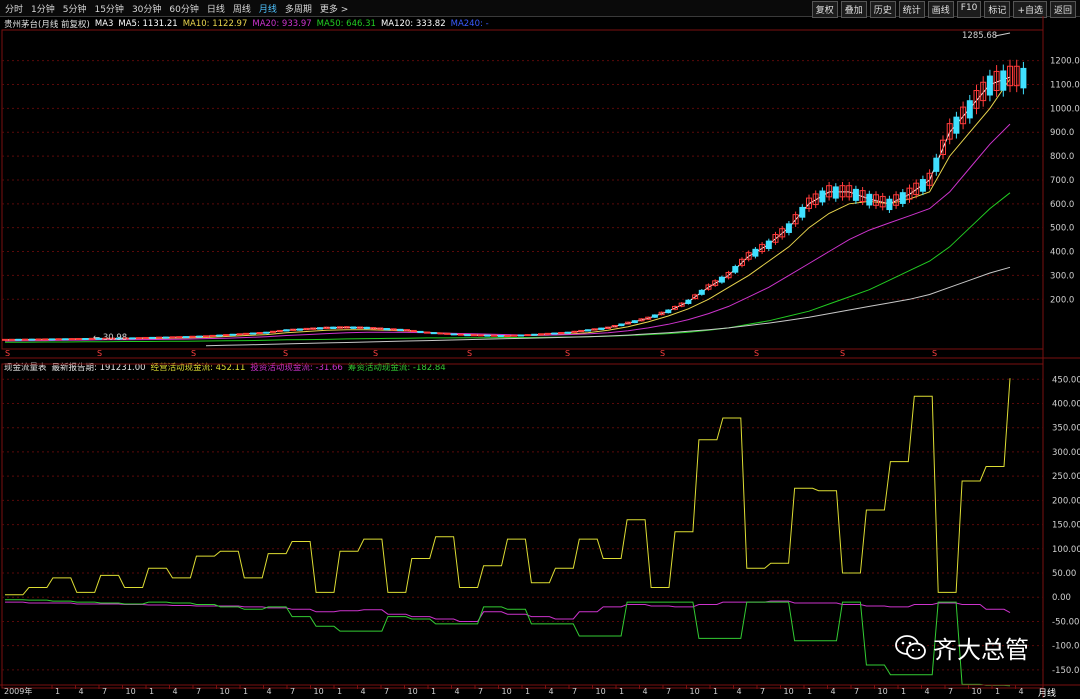 The image size is (1080, 699). Describe the element at coordinates (1046, 694) in the screenshot. I see `period-label: 月线` at that location.